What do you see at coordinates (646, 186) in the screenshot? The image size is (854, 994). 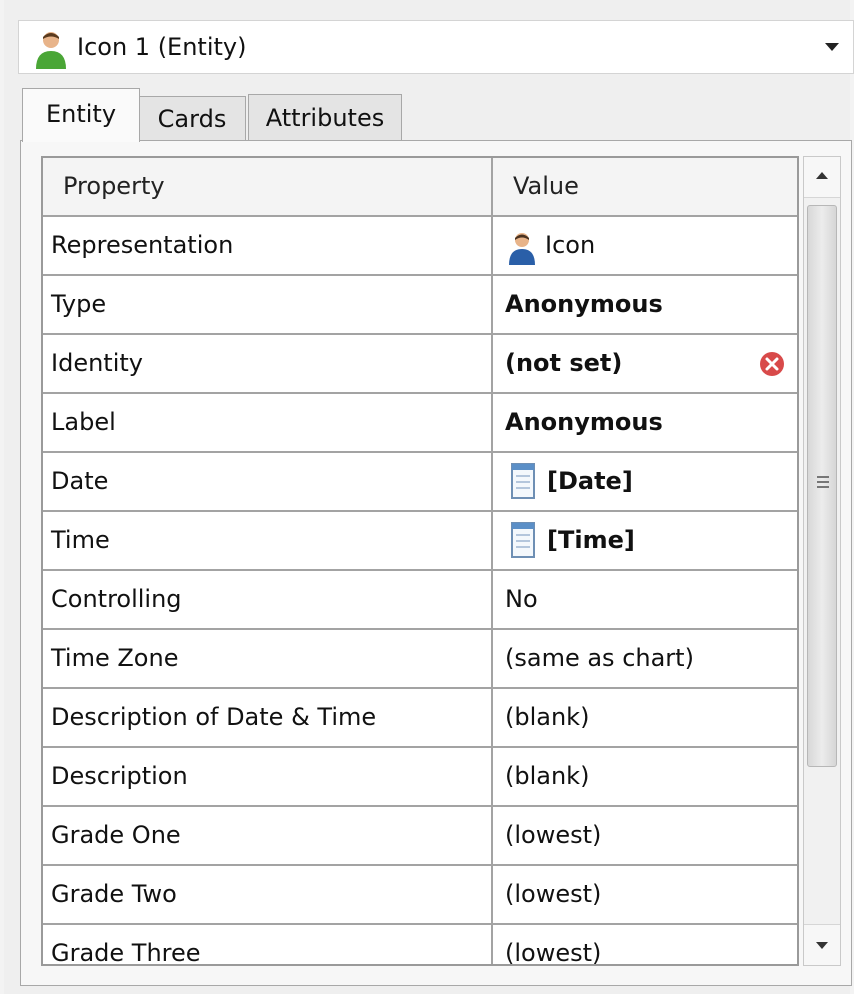 I see `column-header-value: Value` at bounding box center [646, 186].